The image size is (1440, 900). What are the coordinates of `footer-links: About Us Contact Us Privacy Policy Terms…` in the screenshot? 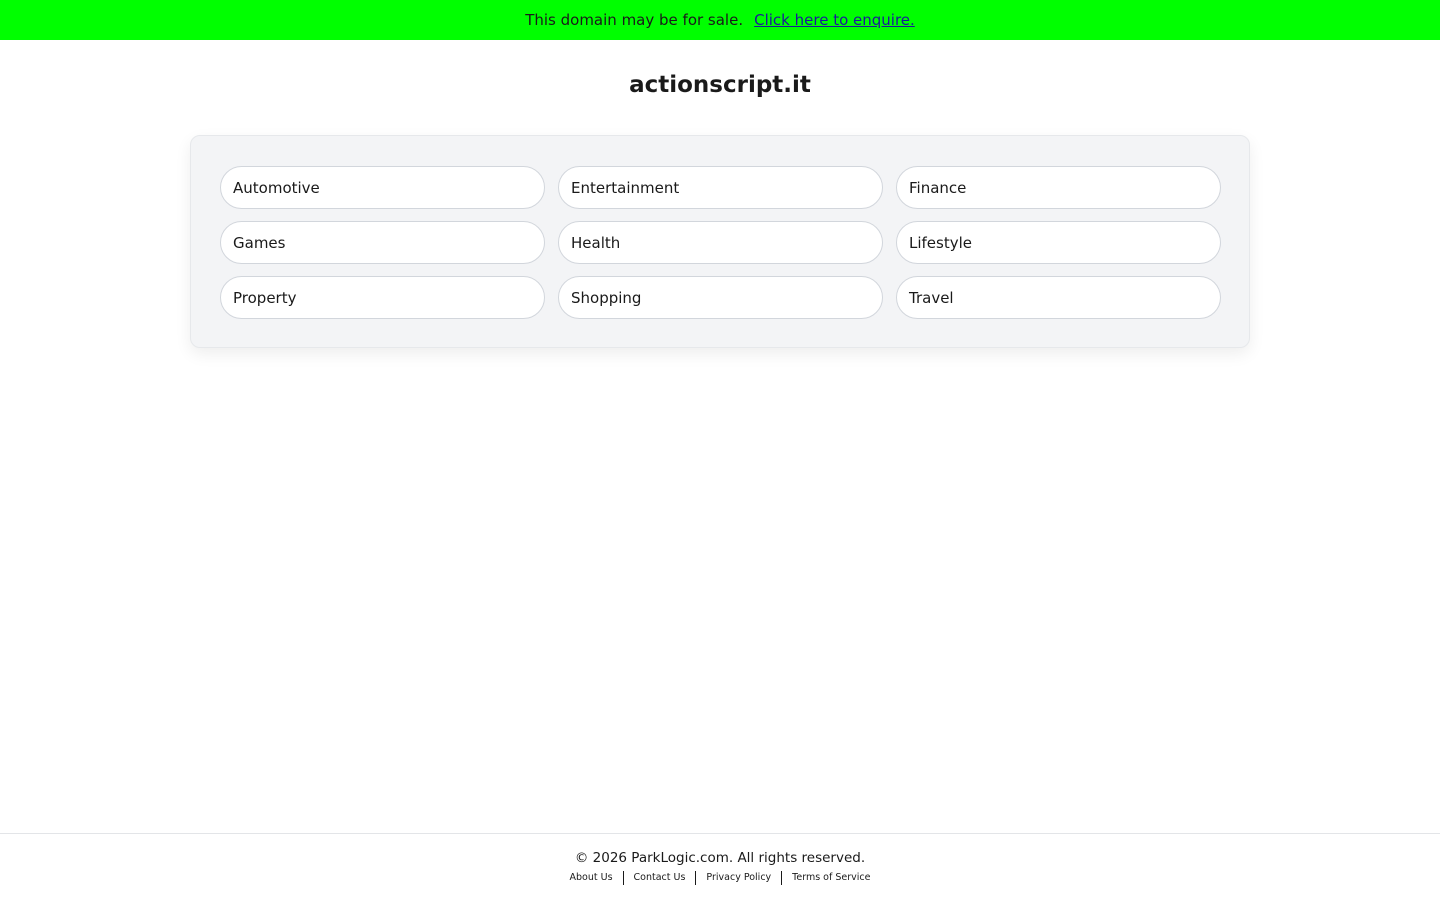 It's located at (720, 878).